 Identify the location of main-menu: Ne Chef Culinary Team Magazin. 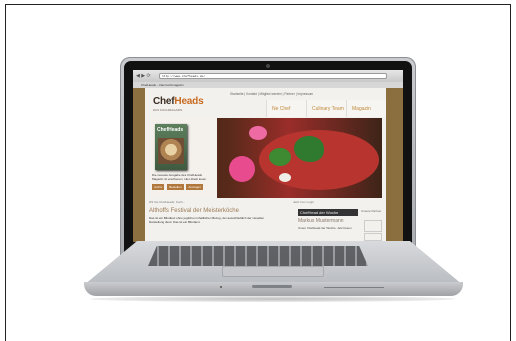
(326, 108).